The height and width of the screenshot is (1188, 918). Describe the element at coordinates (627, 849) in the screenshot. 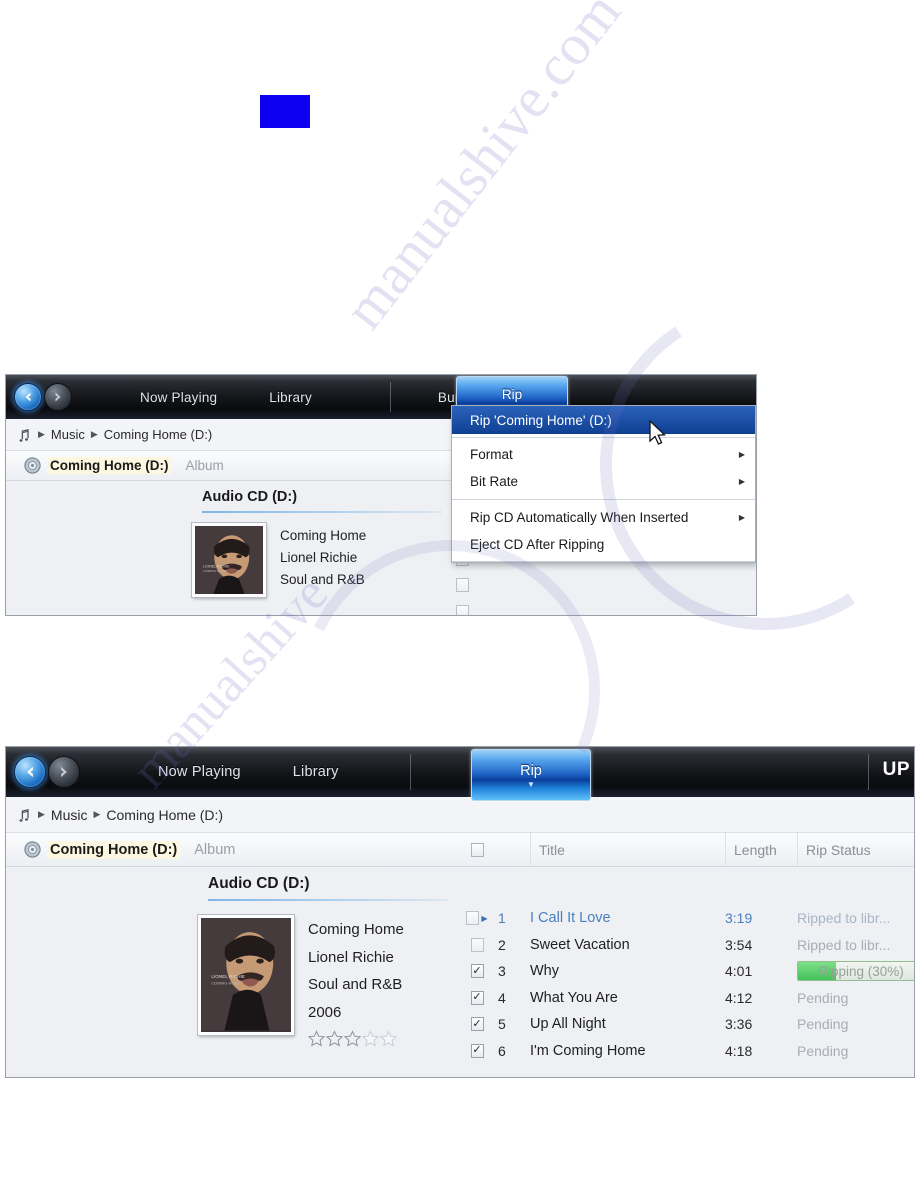

I see `header-title: Title` at that location.